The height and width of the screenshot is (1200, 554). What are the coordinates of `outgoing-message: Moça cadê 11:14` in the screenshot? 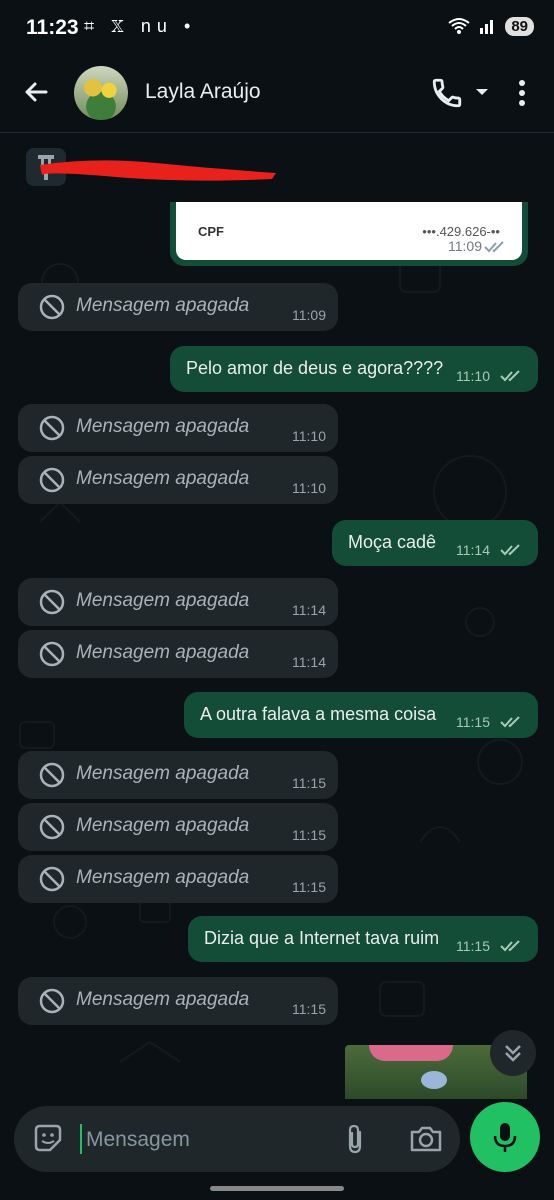 It's located at (435, 543).